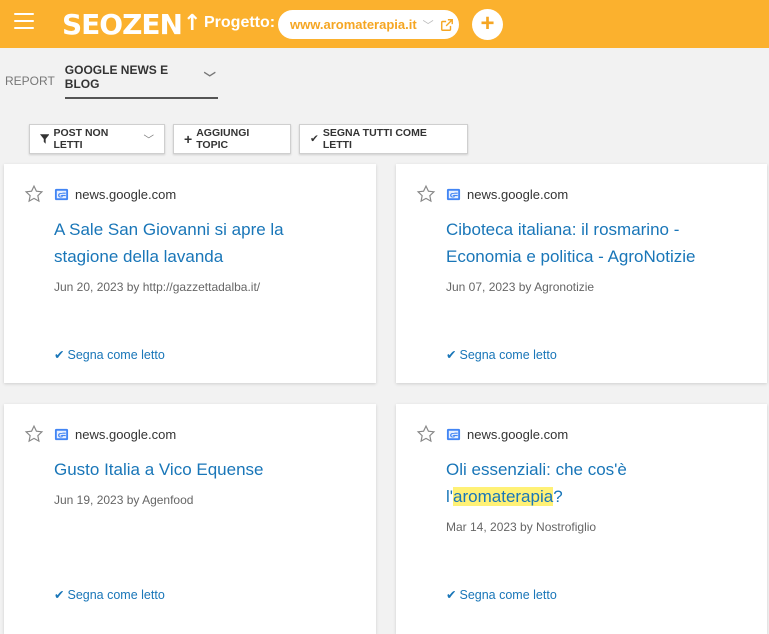  What do you see at coordinates (199, 469) in the screenshot?
I see `article-title-link: Gusto Italia a Vico Equense` at bounding box center [199, 469].